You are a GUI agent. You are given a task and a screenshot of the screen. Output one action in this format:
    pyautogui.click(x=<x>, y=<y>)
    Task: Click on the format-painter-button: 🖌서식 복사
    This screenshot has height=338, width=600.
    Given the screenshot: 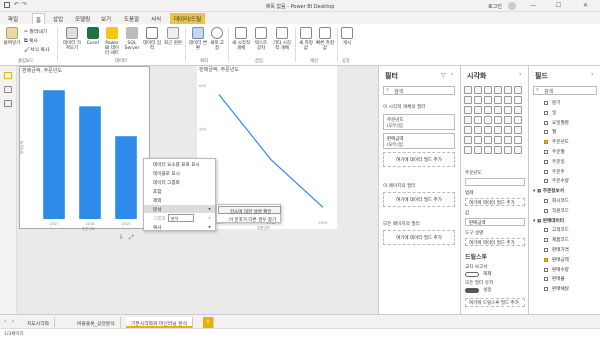 What is the action you would take?
    pyautogui.click(x=36, y=49)
    